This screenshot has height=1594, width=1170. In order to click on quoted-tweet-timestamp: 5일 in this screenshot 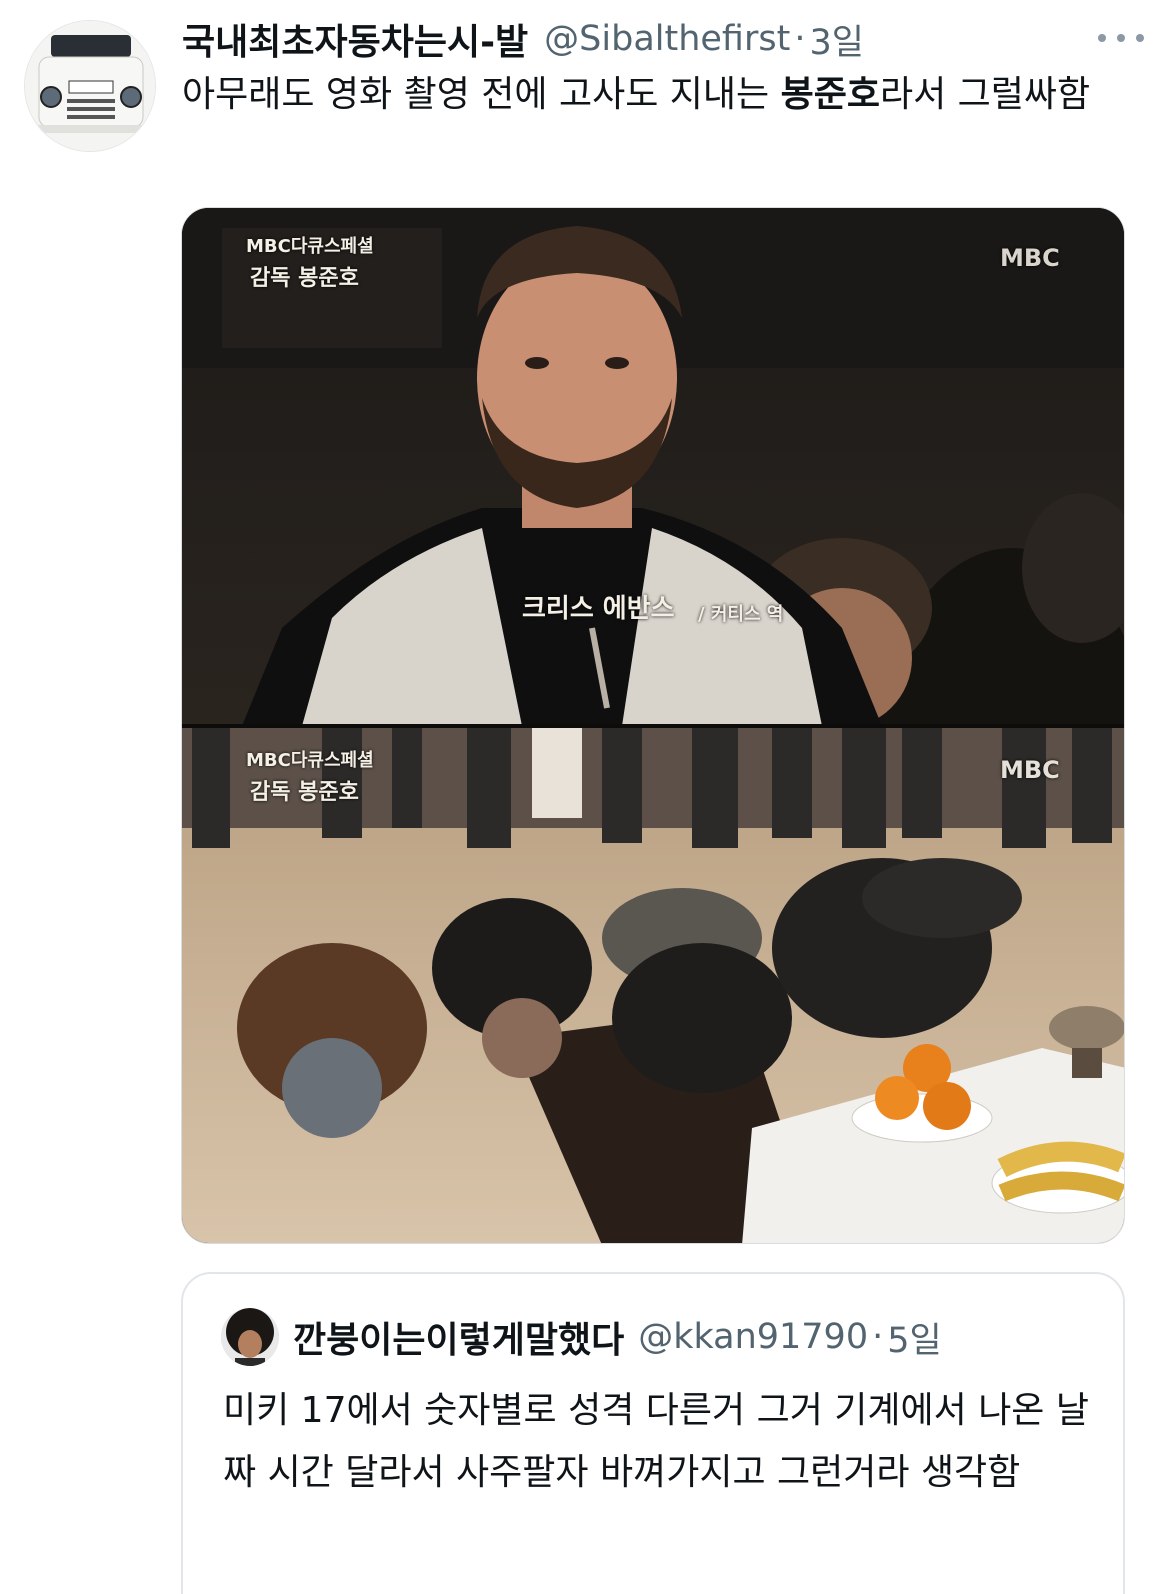, I will do `click(914, 1337)`.